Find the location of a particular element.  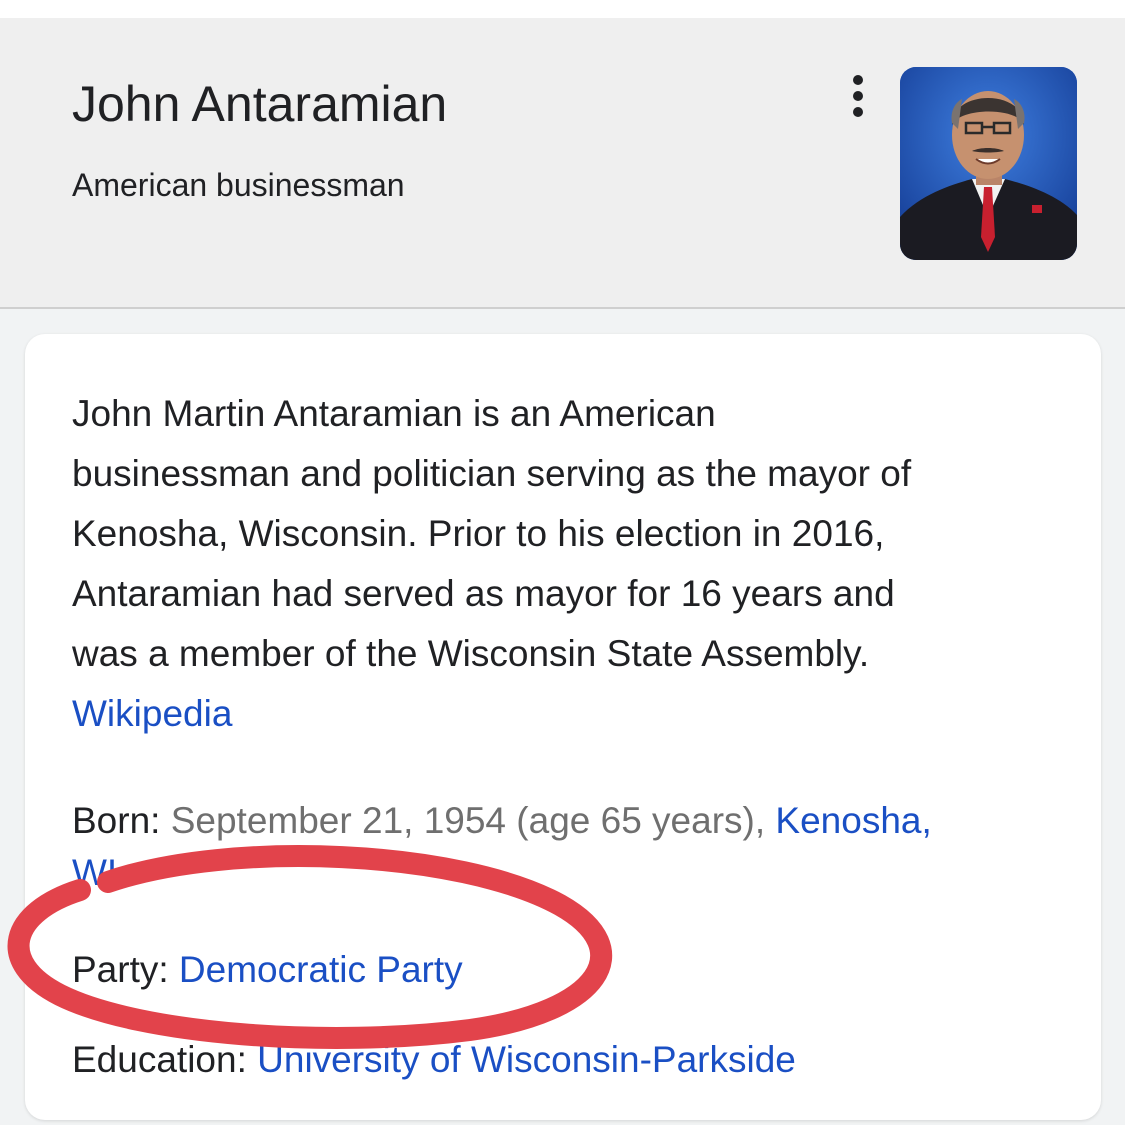

born-place-link: Kenosha, is located at coordinates (853, 820).